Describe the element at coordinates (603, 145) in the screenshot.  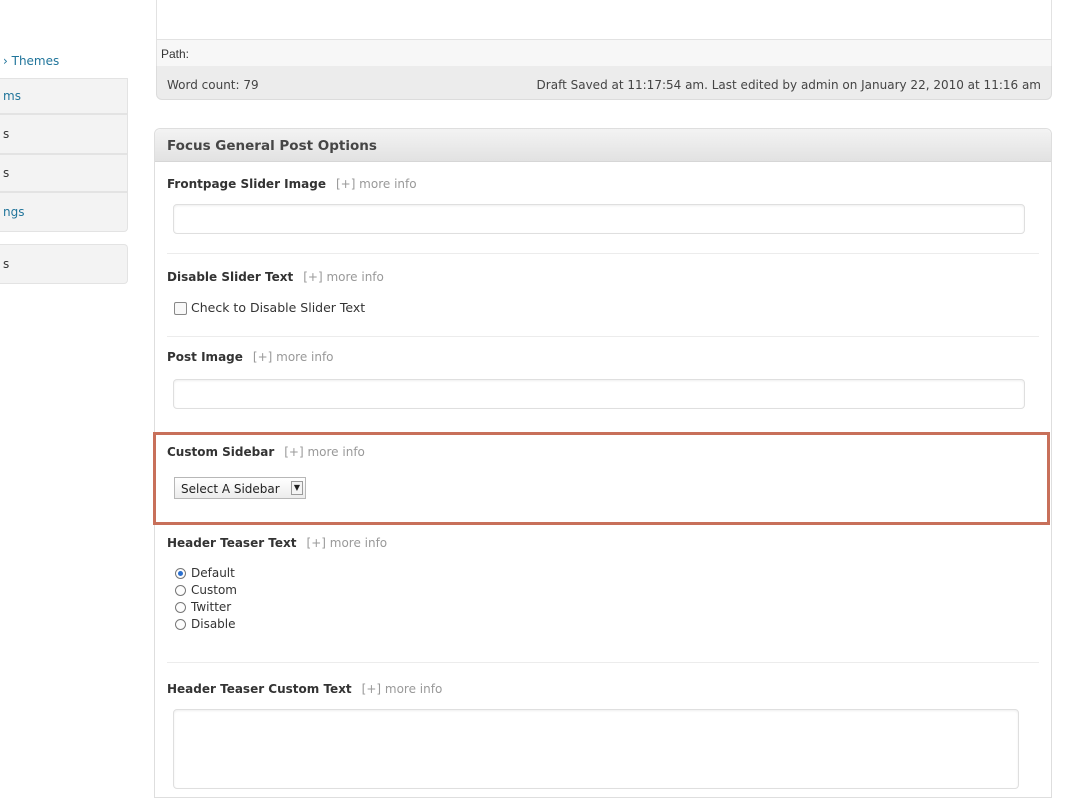
I see `panel-header: Focus General Post Options` at that location.